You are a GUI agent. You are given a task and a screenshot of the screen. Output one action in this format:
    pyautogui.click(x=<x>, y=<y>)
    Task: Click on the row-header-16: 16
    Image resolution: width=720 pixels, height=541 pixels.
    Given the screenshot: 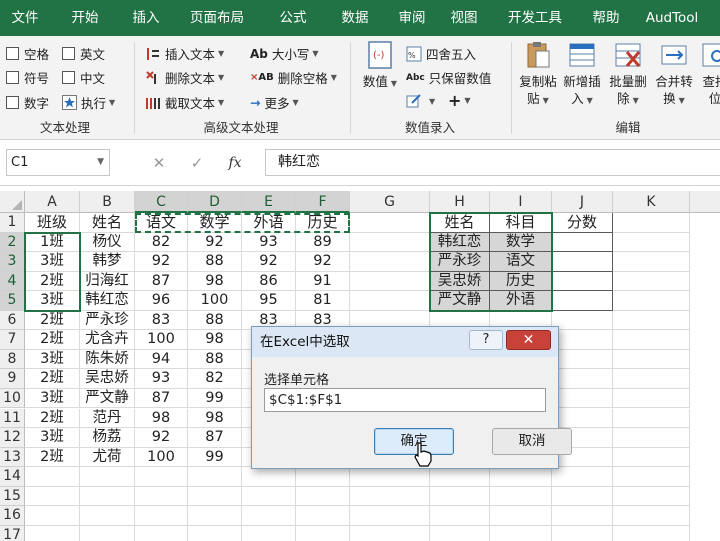 What is the action you would take?
    pyautogui.click(x=12, y=516)
    